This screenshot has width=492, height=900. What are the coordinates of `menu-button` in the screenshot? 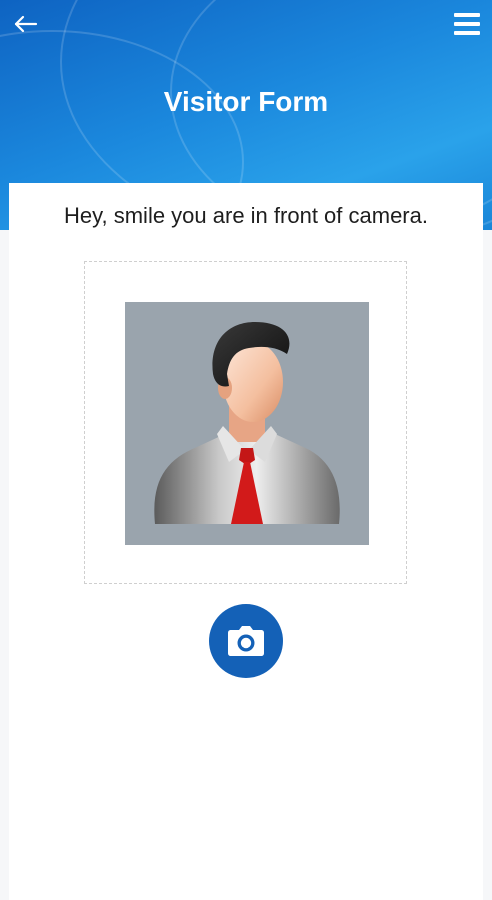 It's located at (467, 24).